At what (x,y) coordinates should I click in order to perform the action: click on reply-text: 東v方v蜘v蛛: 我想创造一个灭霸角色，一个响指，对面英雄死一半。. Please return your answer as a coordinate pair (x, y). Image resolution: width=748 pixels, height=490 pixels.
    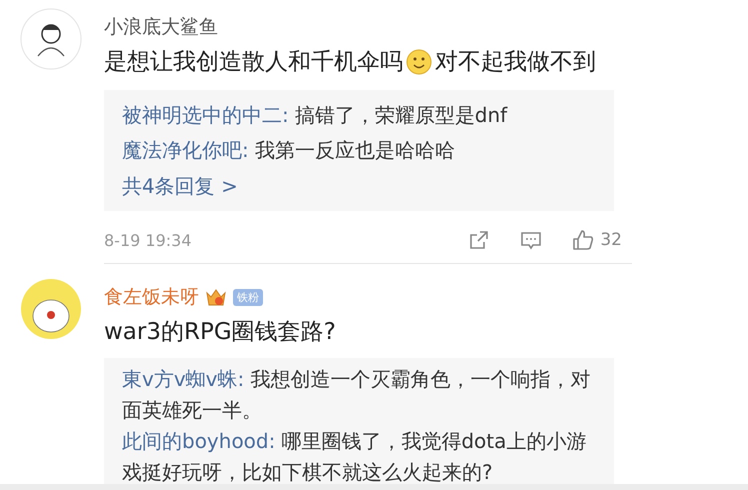
    Looking at the image, I should click on (357, 395).